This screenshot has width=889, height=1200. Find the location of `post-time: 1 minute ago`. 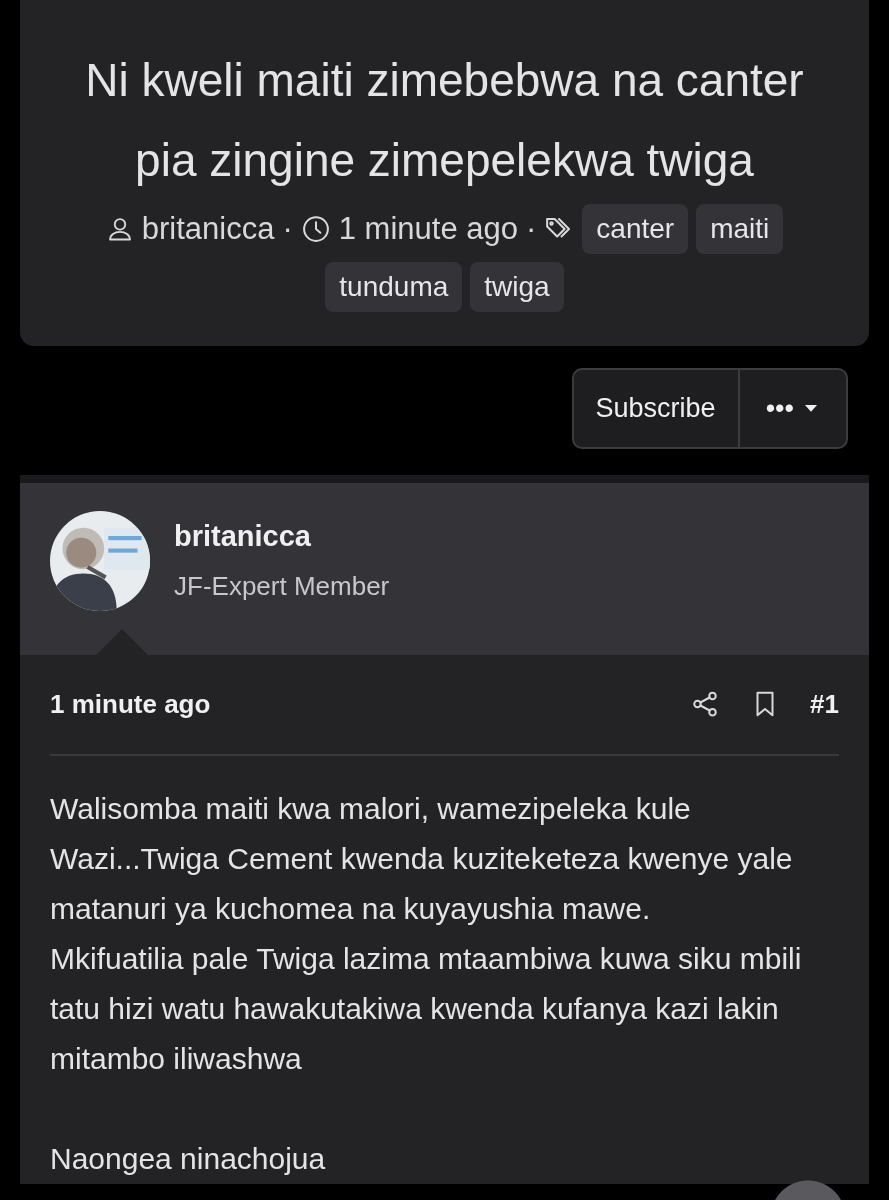

post-time: 1 minute ago is located at coordinates (130, 704).